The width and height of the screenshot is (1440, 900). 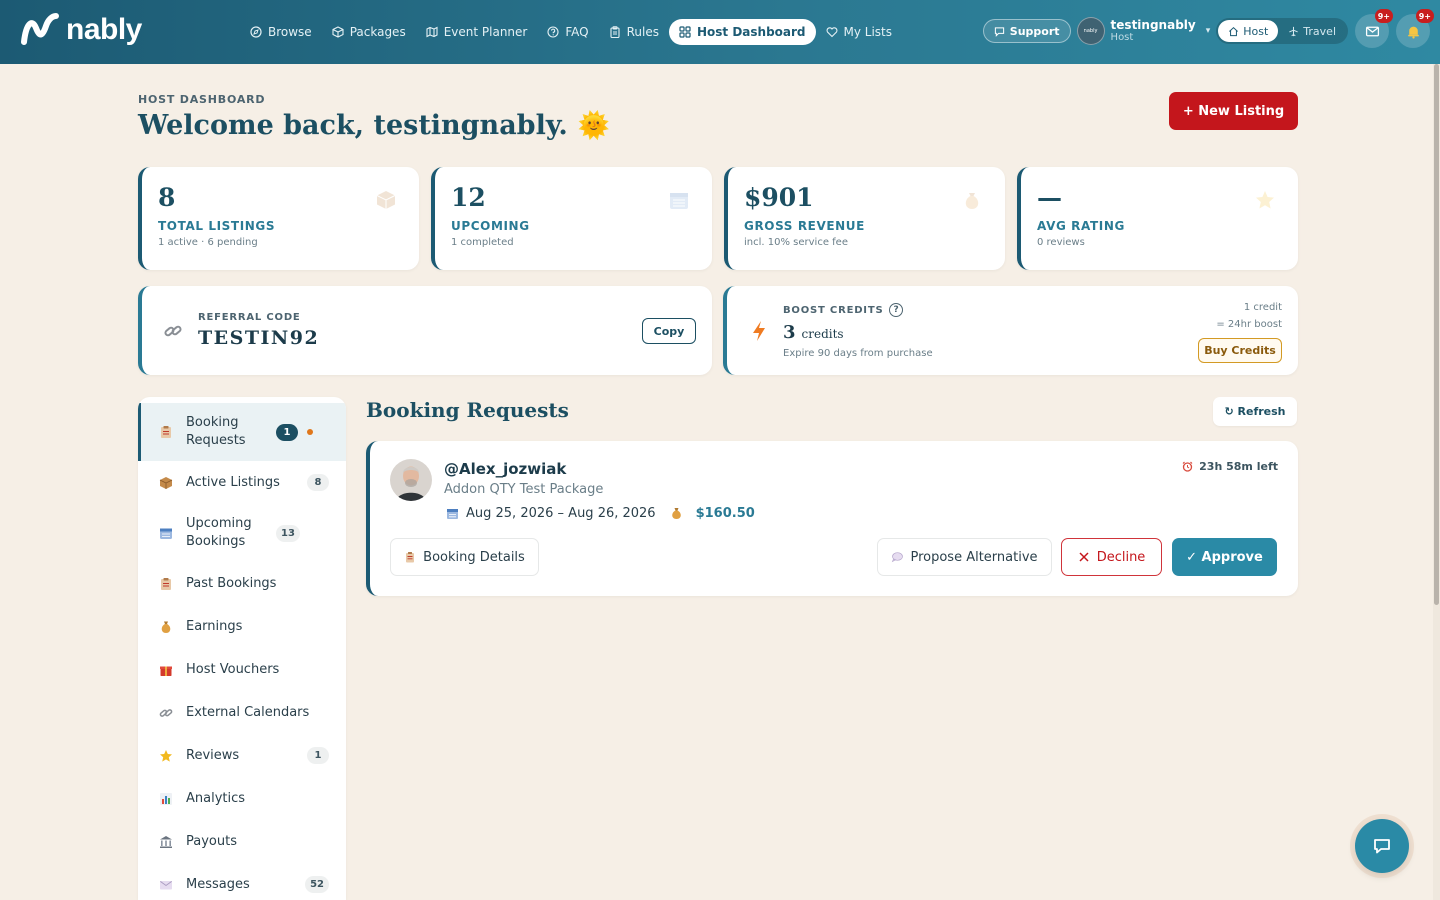 What do you see at coordinates (1265, 200) in the screenshot?
I see `star-icon` at bounding box center [1265, 200].